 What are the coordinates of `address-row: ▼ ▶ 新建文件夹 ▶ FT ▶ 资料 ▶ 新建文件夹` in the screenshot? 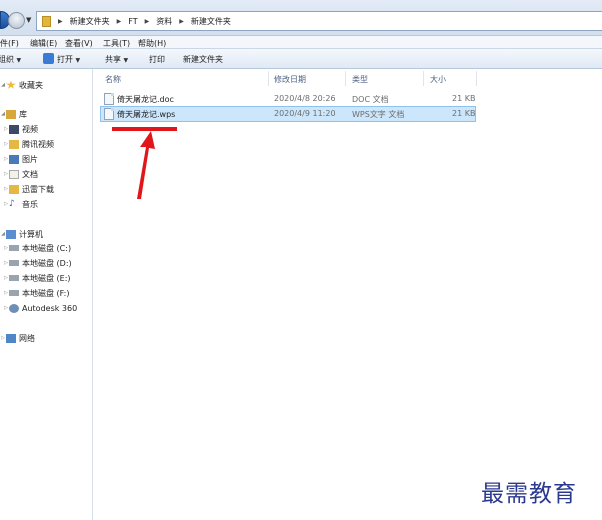 It's located at (301, 18).